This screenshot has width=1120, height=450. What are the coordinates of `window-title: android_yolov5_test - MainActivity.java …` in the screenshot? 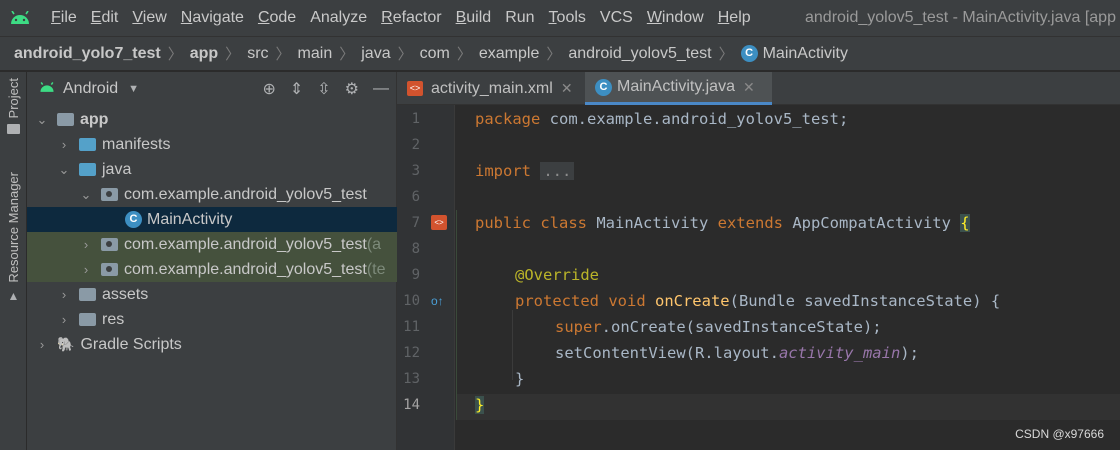 It's located at (960, 17).